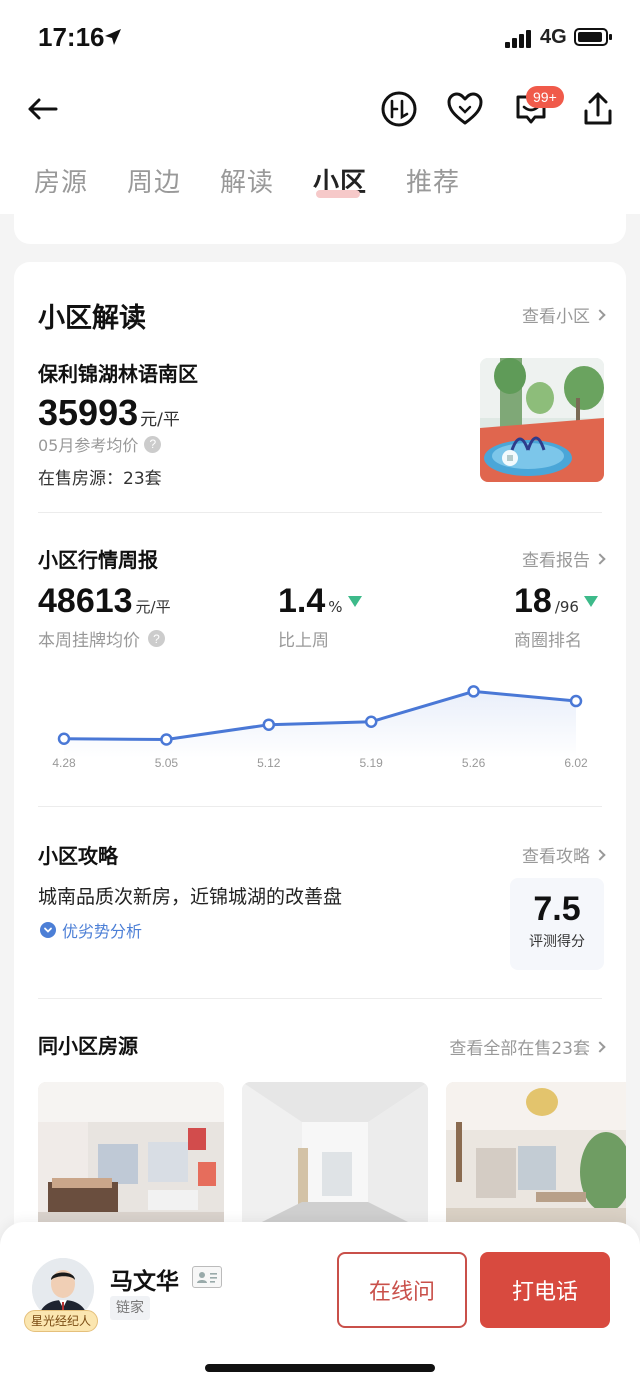 The width and height of the screenshot is (640, 1386). I want to click on weekly-change: 1.4%, so click(320, 601).